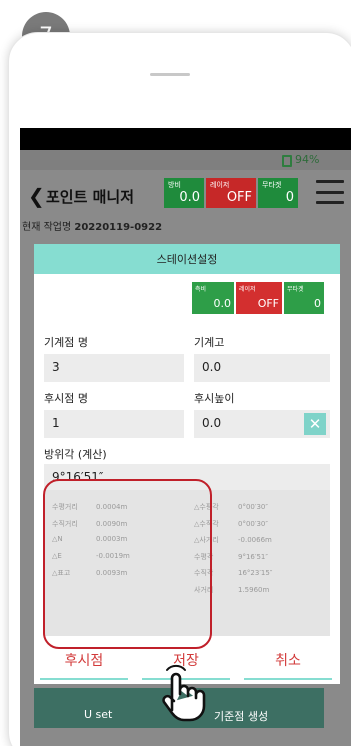  Describe the element at coordinates (98, 714) in the screenshot. I see `u-set-button: U set` at that location.